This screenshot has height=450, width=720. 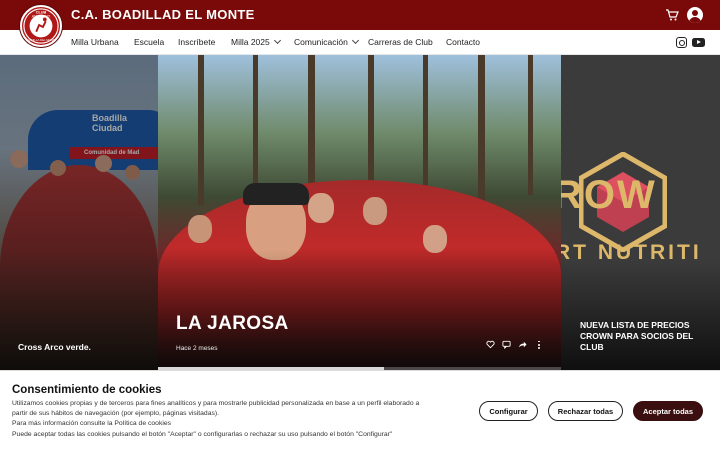 What do you see at coordinates (41, 26) in the screenshot?
I see `club-logo: CLUB ATLETISMO BOADILLA DEL MONTE` at bounding box center [41, 26].